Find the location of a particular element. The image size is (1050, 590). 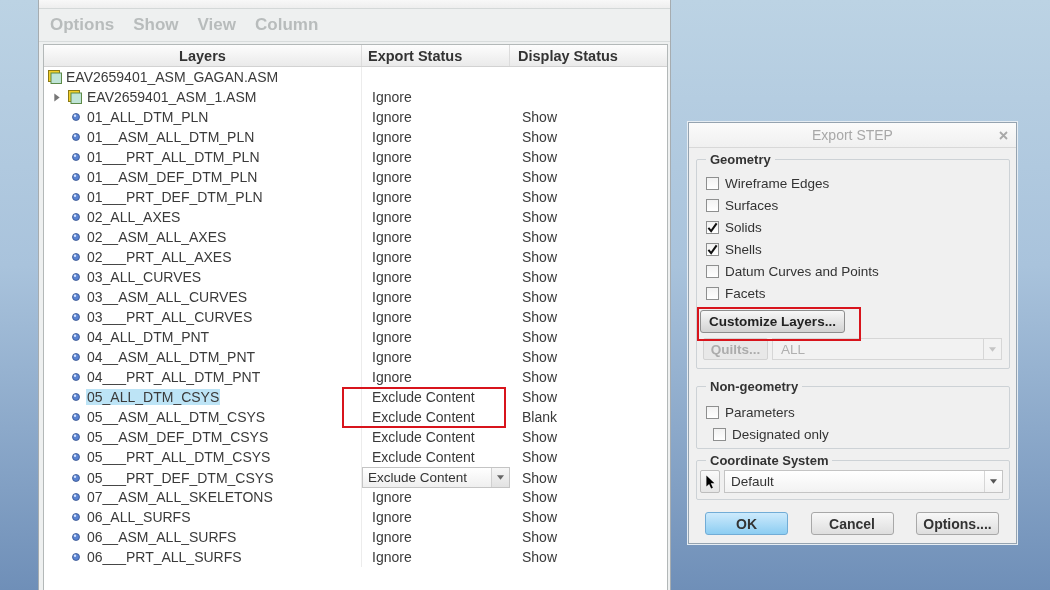

checkbox-label: Parameters is located at coordinates (760, 412).